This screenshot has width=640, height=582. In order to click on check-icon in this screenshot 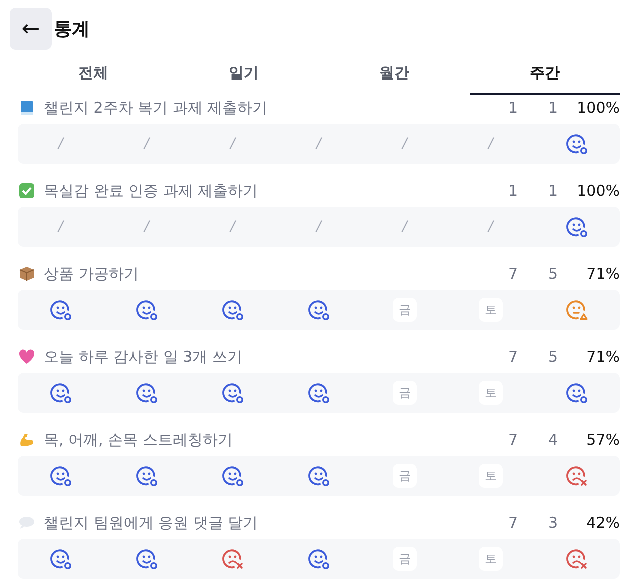, I will do `click(27, 191)`.